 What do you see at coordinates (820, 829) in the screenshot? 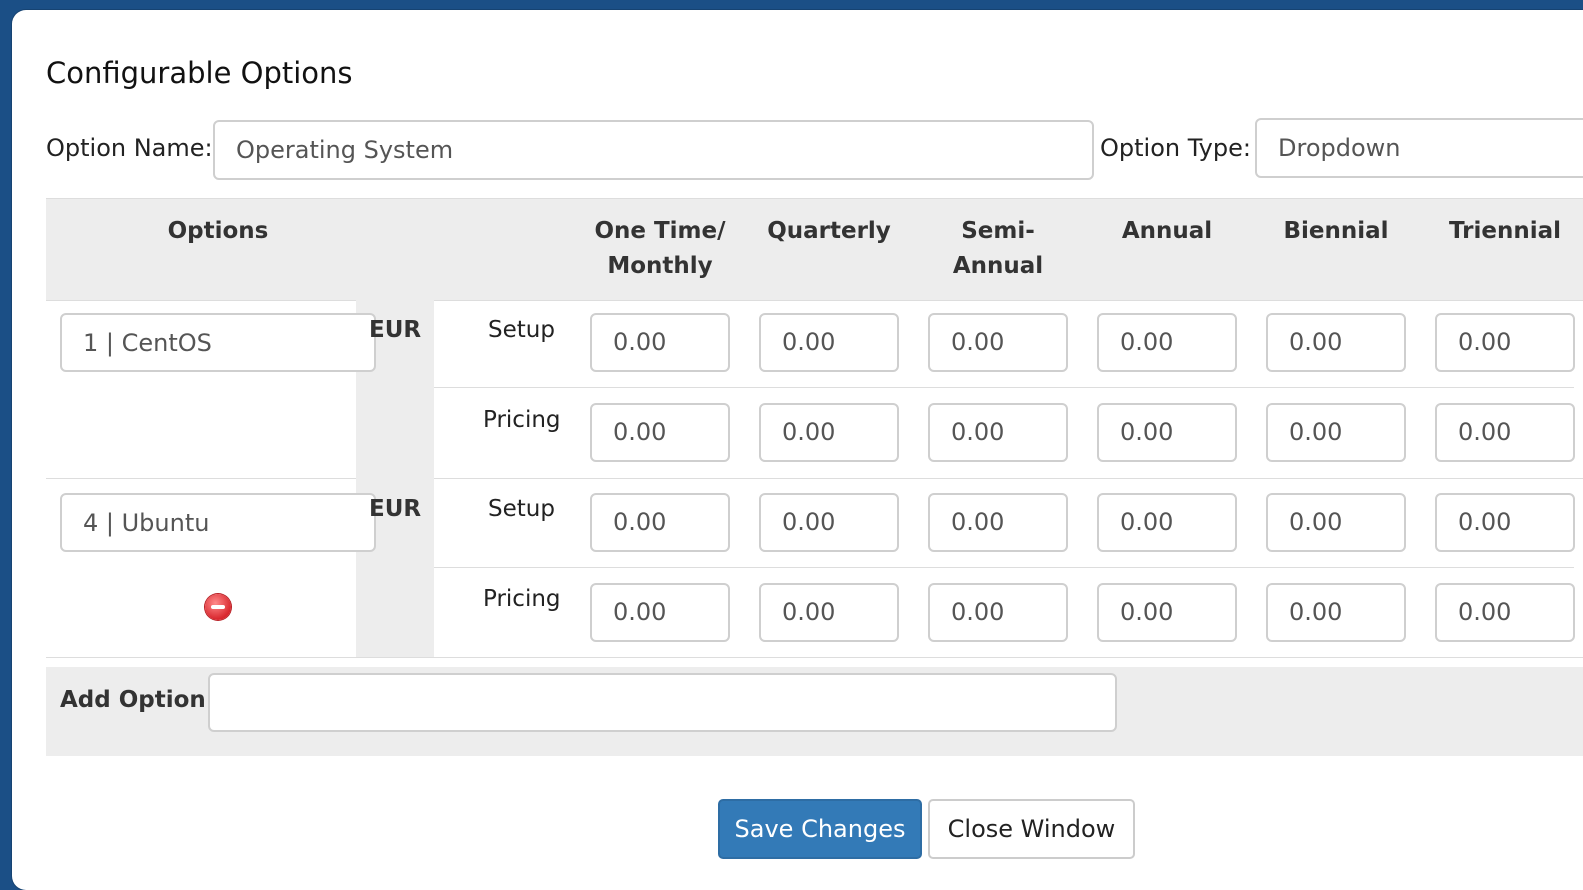
I see `save-changes-button: Save Changes` at bounding box center [820, 829].